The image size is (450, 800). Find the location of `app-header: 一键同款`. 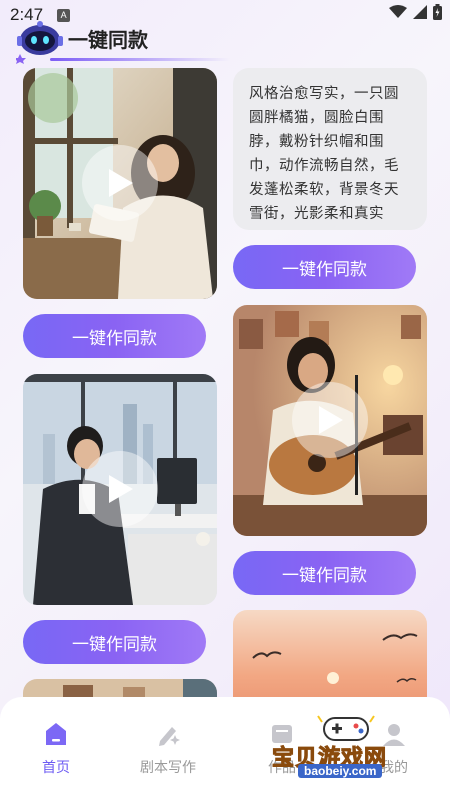

app-header: 一键同款 is located at coordinates (225, 41).